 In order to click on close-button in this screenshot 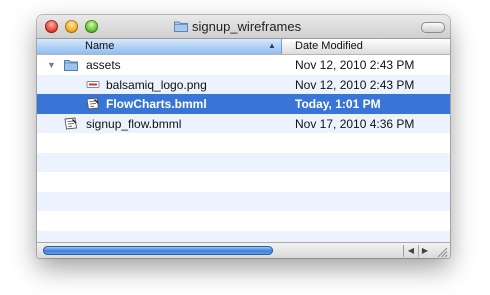, I will do `click(51, 26)`.